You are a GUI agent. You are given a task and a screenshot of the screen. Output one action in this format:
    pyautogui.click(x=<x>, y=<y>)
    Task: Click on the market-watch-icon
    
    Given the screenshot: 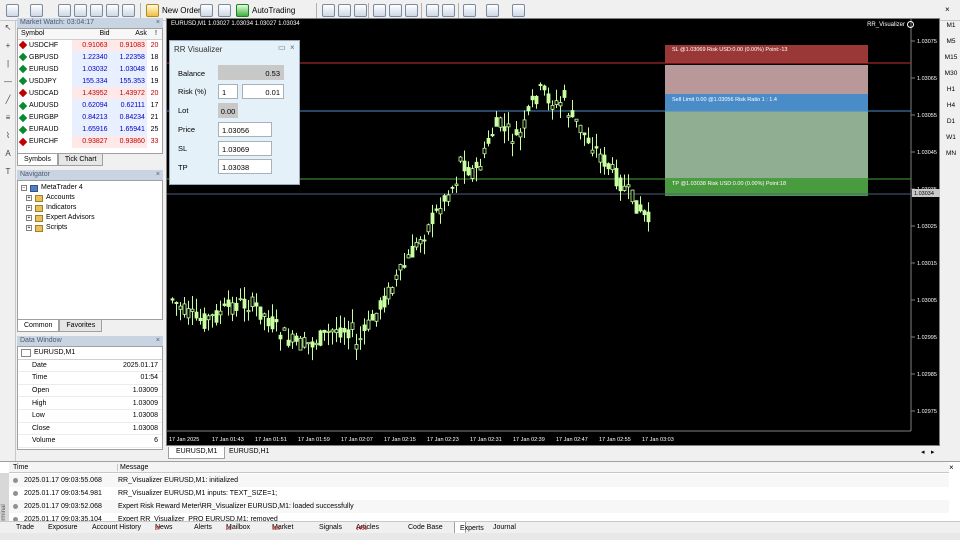 What is the action you would take?
    pyautogui.click(x=64, y=10)
    